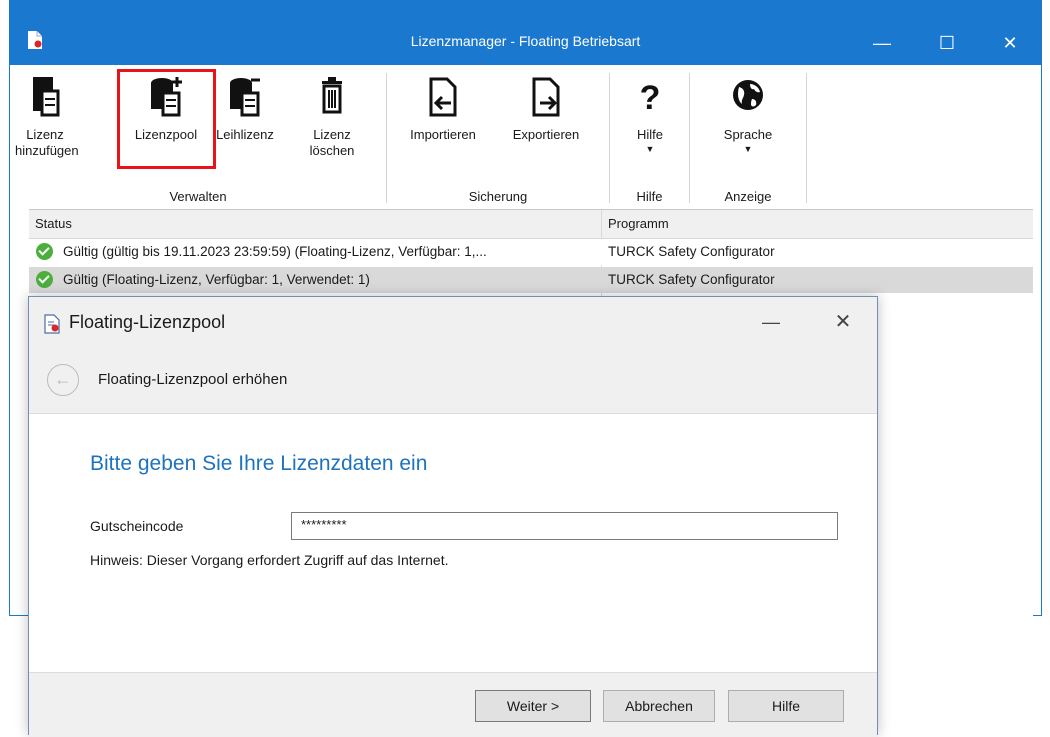 Image resolution: width=1050 pixels, height=737 pixels. Describe the element at coordinates (443, 97) in the screenshot. I see `import-icon` at that location.